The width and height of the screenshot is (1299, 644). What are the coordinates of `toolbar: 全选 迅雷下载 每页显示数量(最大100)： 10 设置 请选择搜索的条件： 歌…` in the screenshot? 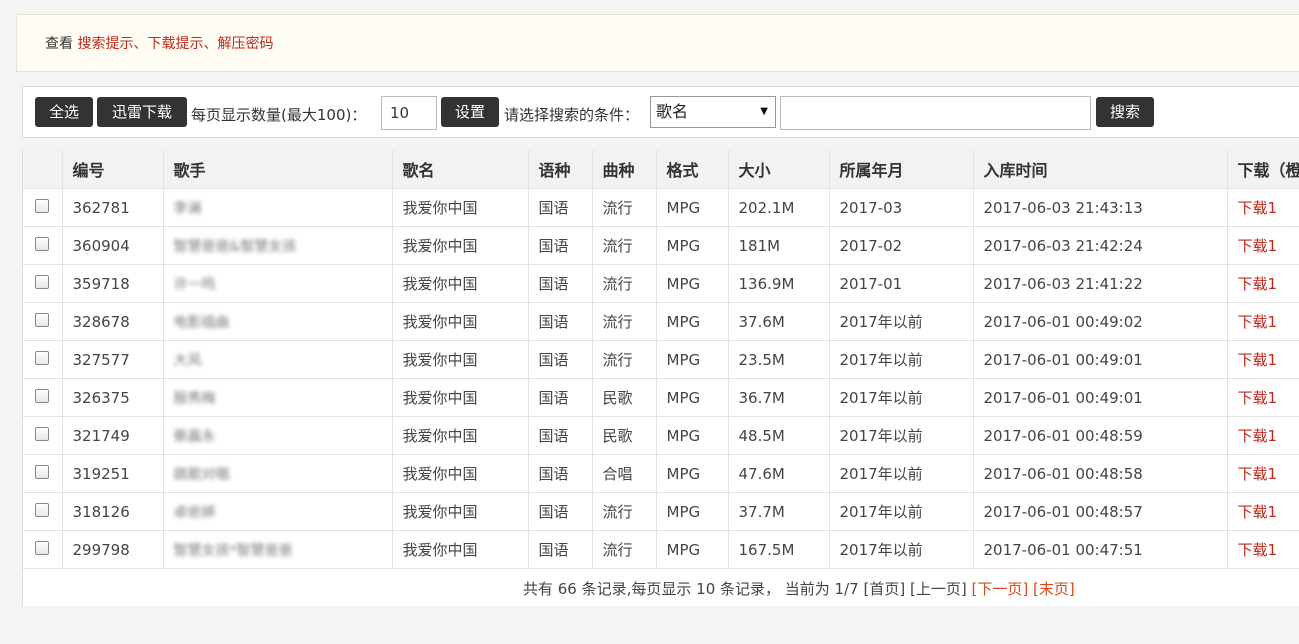 It's located at (660, 112).